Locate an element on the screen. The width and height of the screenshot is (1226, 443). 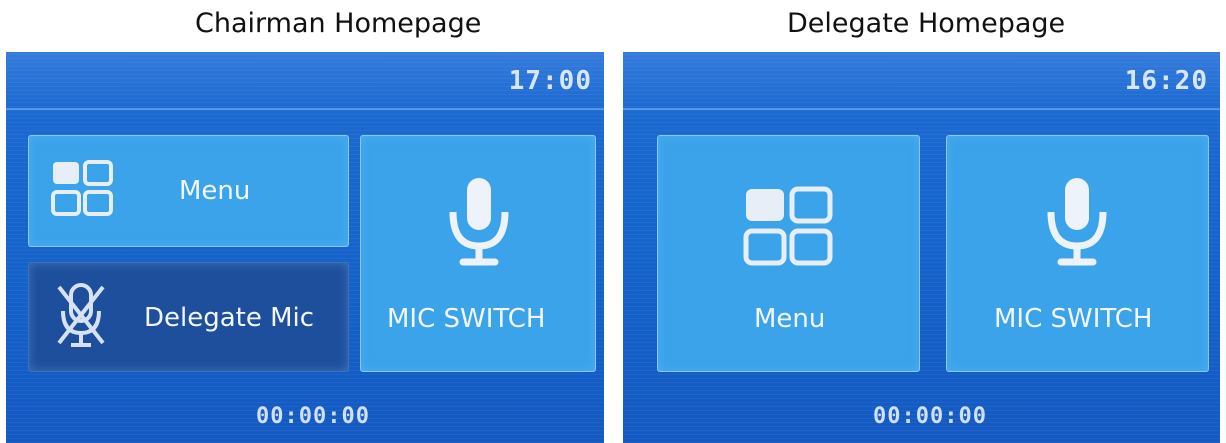
chairman-caption: Chairman Homepage is located at coordinates (338, 23).